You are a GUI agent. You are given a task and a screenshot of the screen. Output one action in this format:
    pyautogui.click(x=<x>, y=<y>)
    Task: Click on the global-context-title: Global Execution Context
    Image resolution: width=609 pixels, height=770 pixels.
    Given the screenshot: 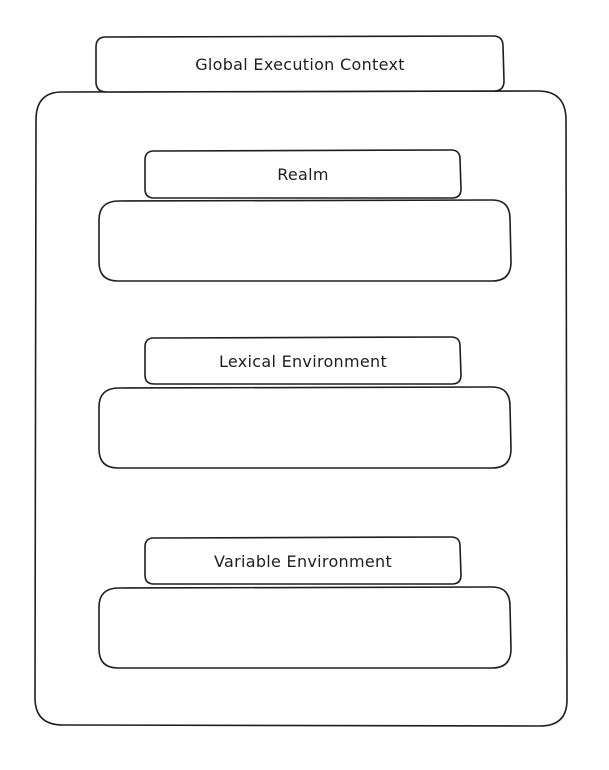 What is the action you would take?
    pyautogui.click(x=300, y=64)
    